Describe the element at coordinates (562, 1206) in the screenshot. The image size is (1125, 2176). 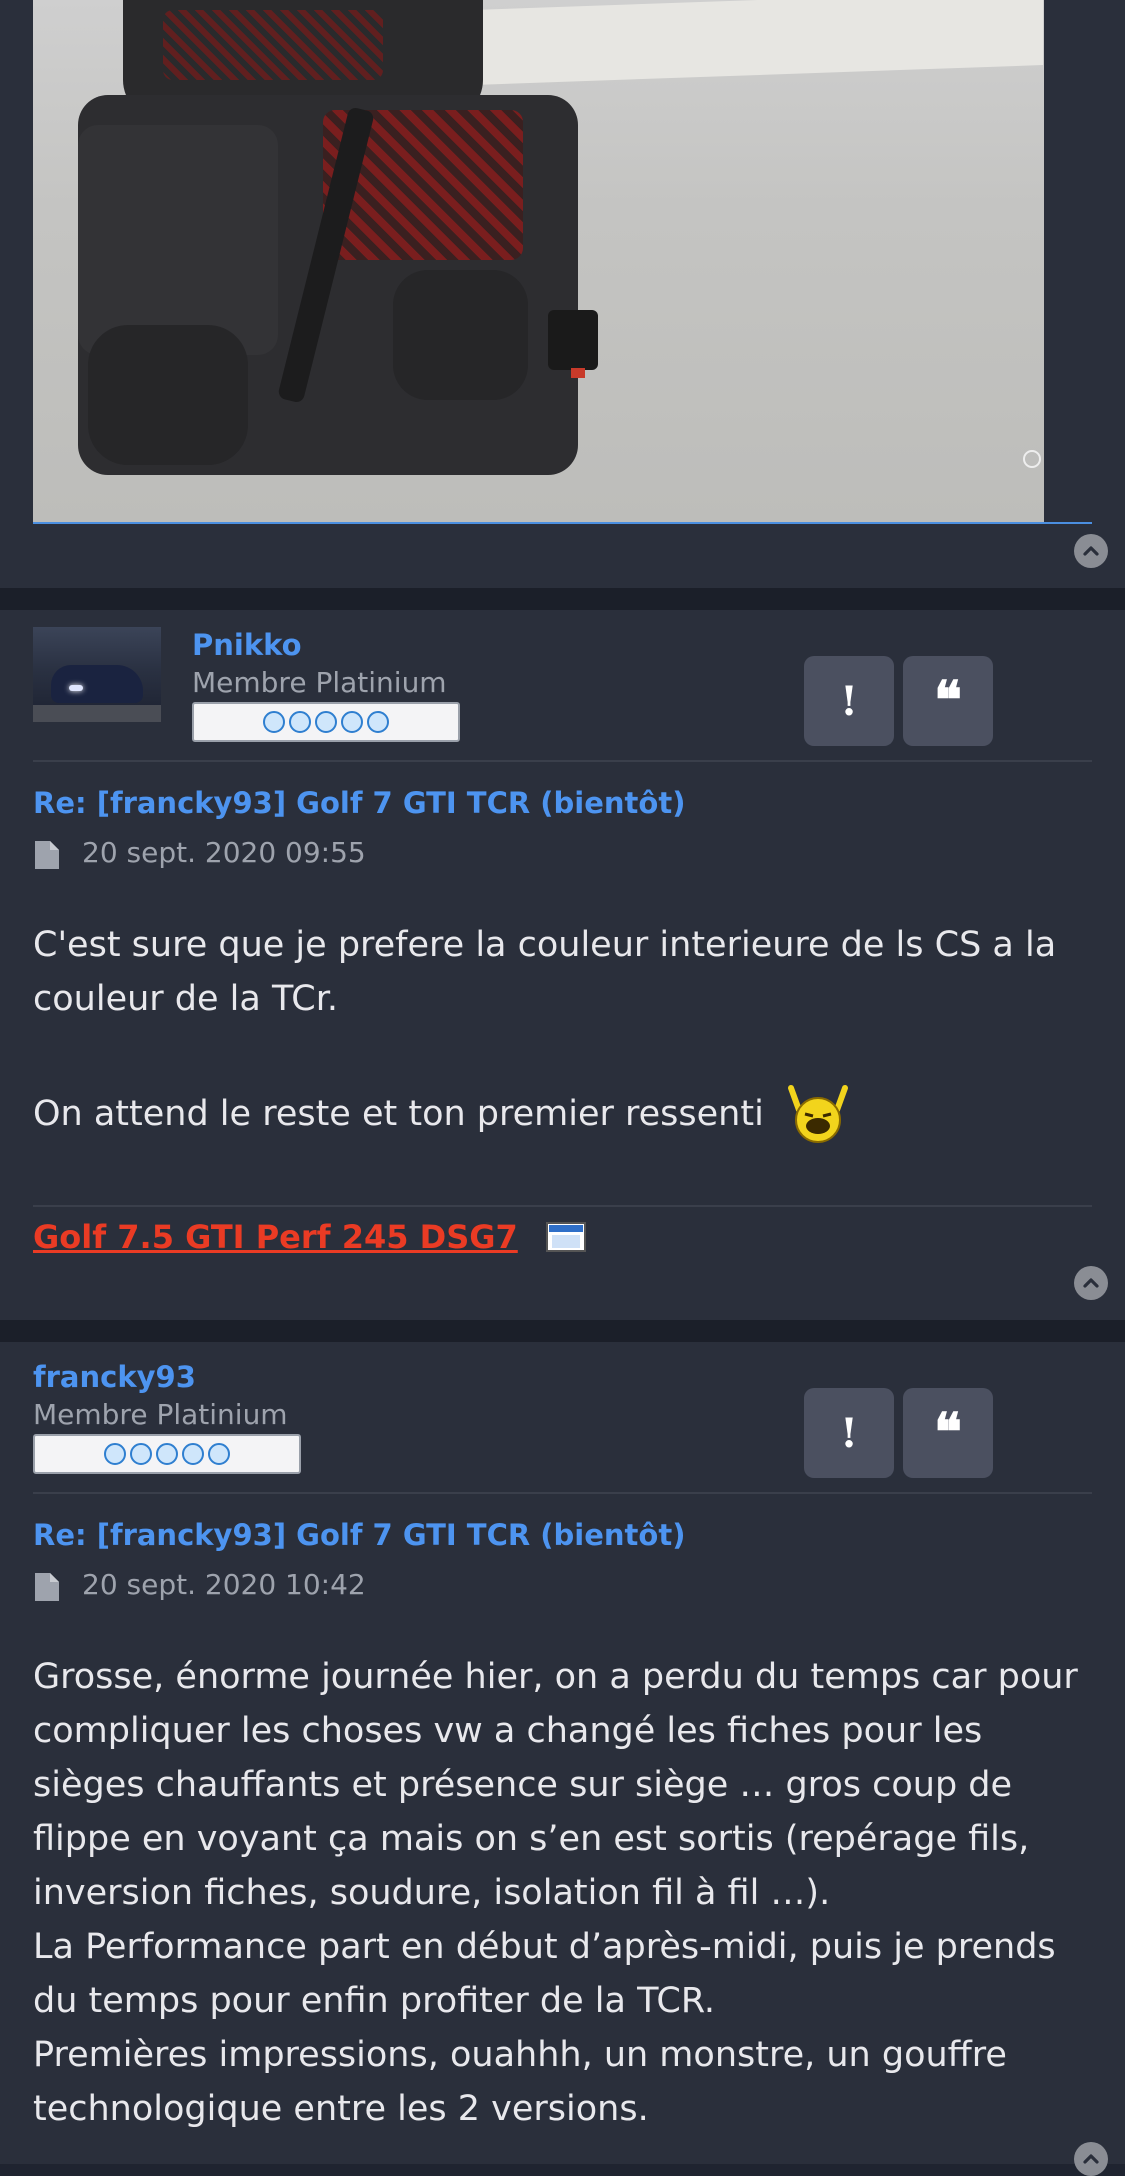
I see `signature-divider` at that location.